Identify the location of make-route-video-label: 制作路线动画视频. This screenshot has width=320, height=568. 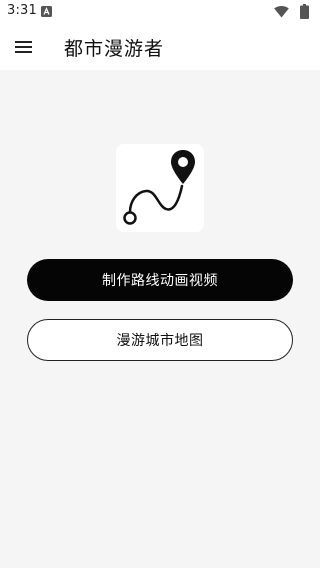
(160, 281).